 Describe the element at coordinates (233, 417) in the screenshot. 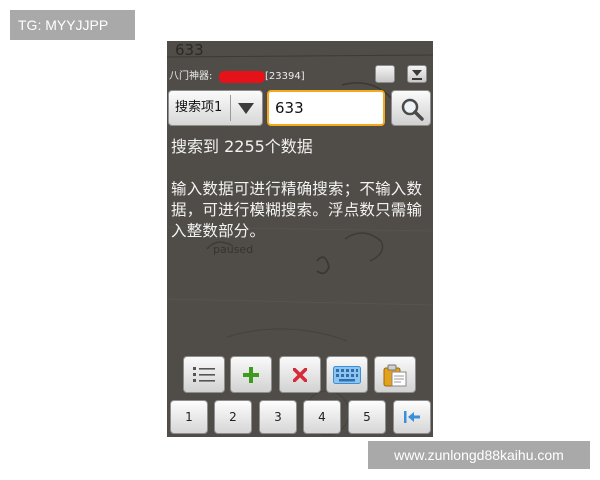

I see `numpad-key-2: 2` at that location.